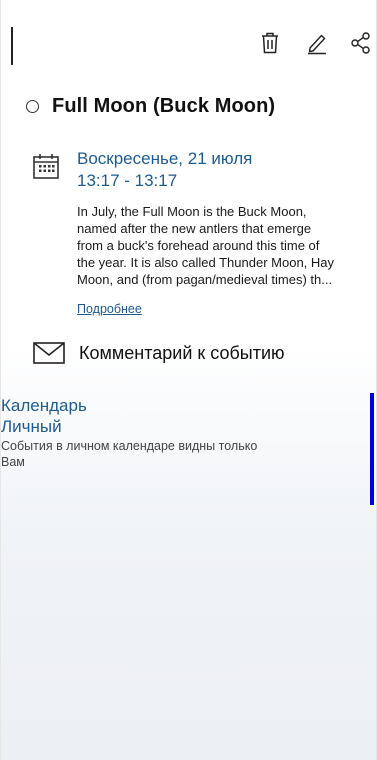  I want to click on delete-button, so click(270, 43).